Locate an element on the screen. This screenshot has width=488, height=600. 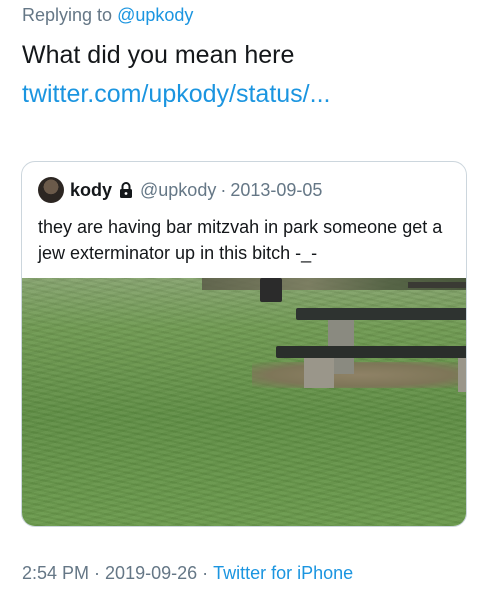
photo-bench-top is located at coordinates (371, 352).